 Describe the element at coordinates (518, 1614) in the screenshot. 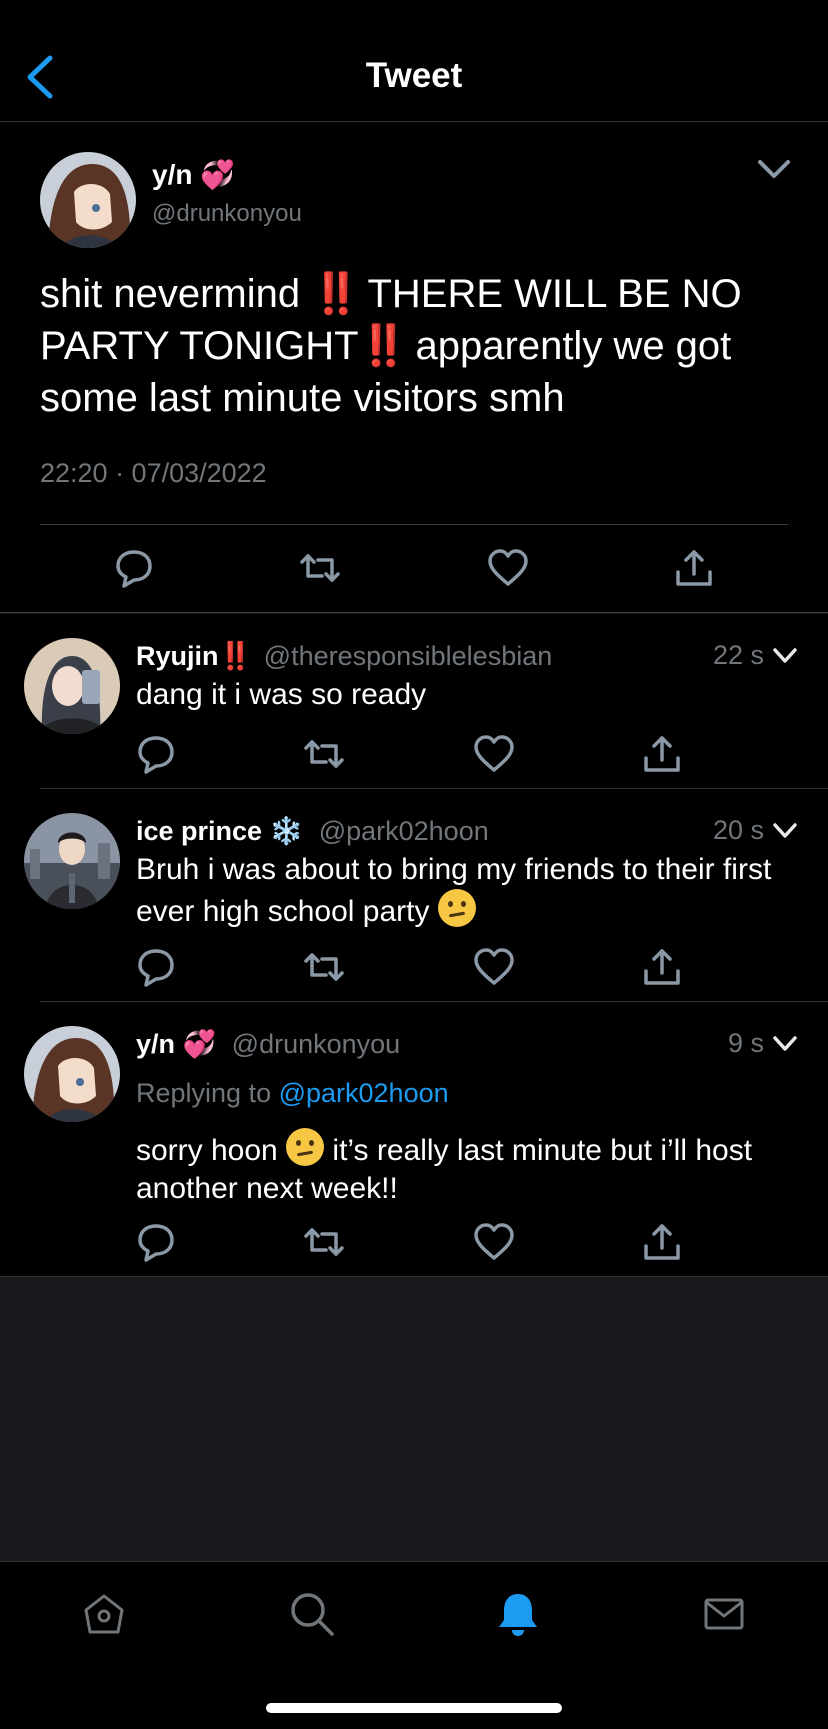

I see `notifications-icon` at that location.